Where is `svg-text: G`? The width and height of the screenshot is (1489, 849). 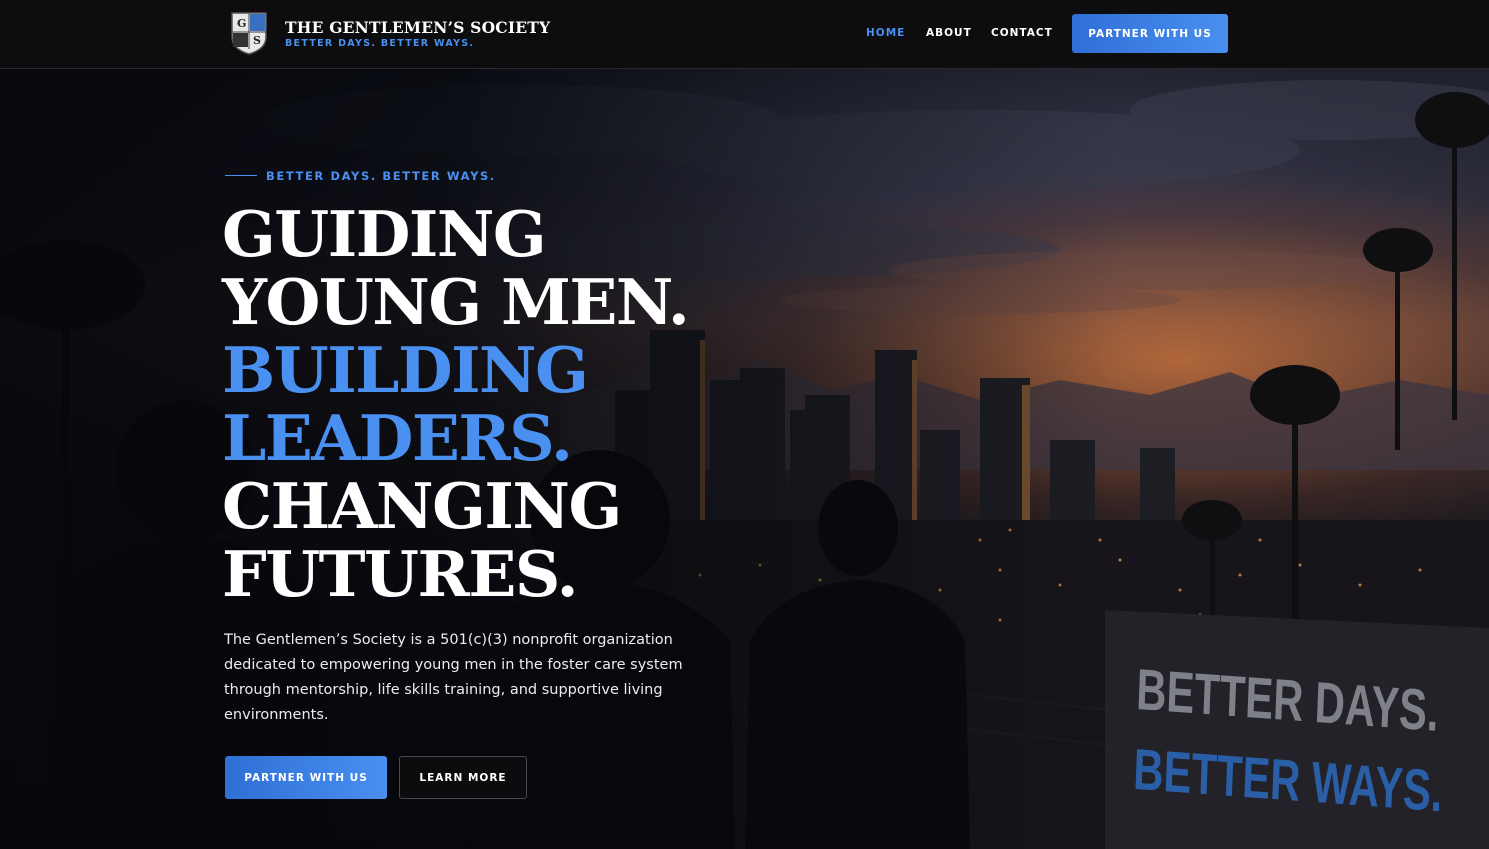 svg-text: G is located at coordinates (241, 23).